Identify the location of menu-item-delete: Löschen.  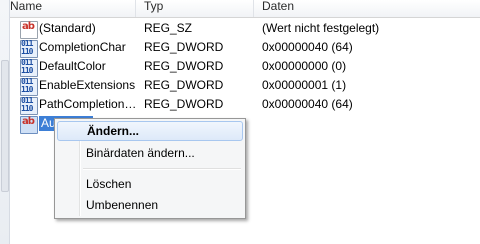
(150, 184).